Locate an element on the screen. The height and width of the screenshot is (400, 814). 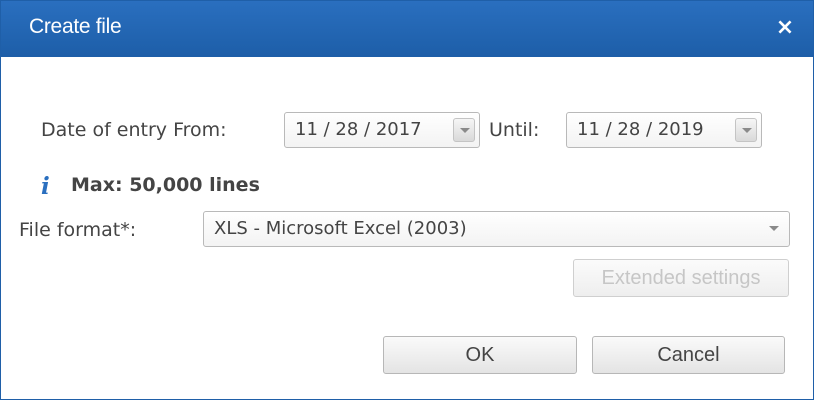
date-from-field: 11 / 28 / 2017 is located at coordinates (382, 130).